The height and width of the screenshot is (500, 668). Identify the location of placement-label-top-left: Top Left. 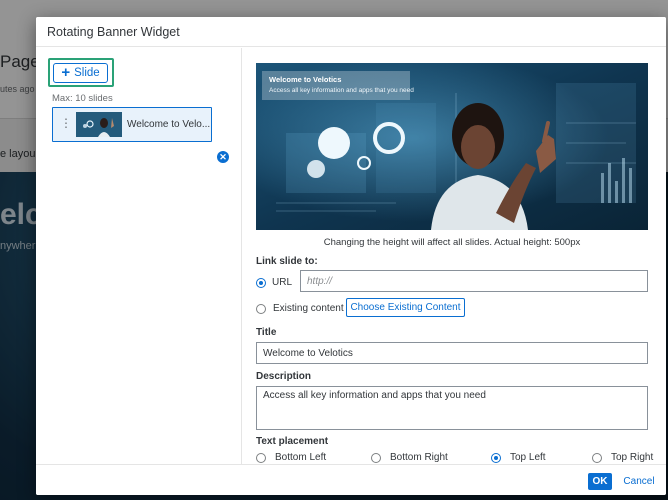
(528, 457).